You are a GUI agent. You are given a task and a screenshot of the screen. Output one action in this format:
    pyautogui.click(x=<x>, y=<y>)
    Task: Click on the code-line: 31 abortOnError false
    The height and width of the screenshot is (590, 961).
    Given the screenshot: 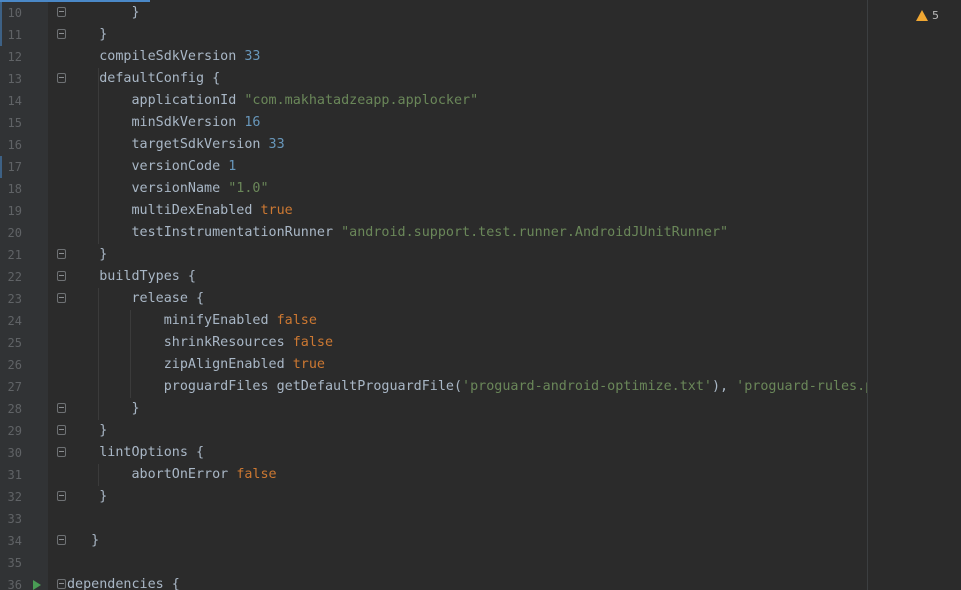 What is the action you would take?
    pyautogui.click(x=433, y=475)
    